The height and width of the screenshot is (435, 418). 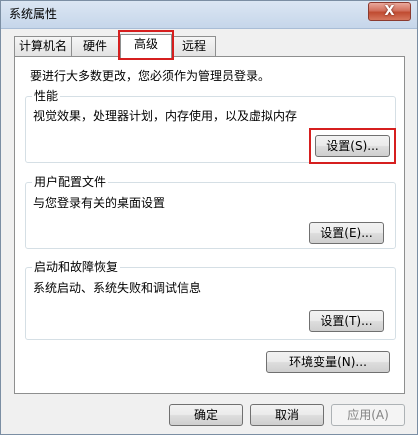 I want to click on tab-computer-name: 计算机名, so click(x=43, y=46).